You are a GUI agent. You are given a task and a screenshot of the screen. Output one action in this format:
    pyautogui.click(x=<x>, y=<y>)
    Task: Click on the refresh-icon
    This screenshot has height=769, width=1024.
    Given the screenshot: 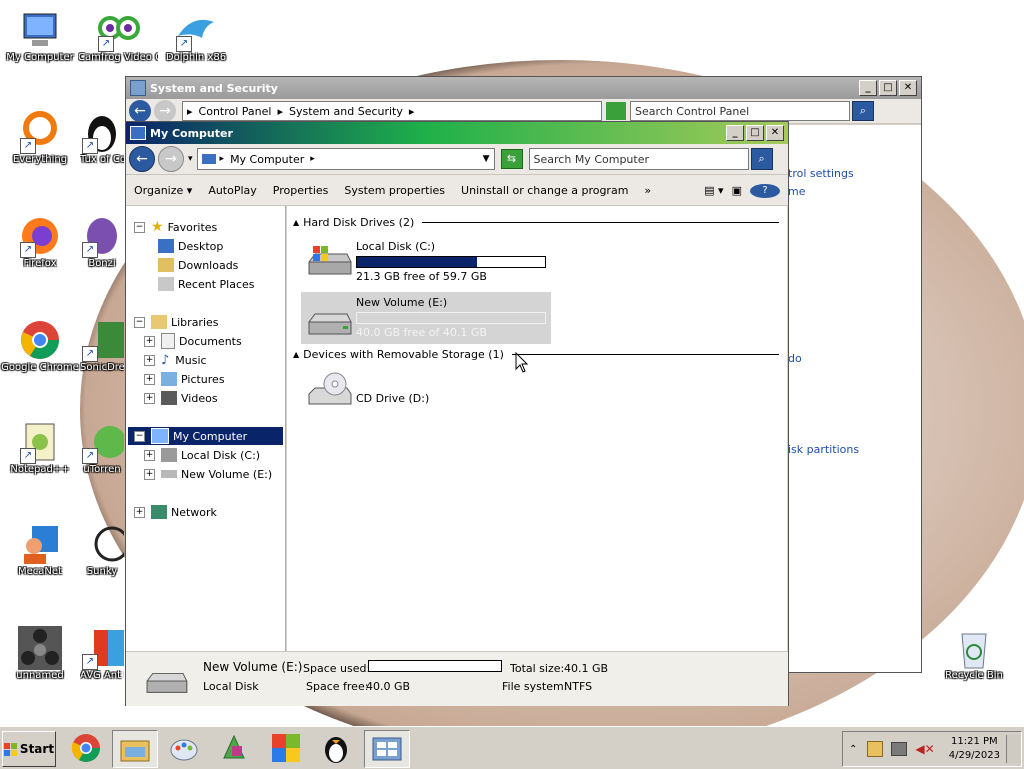 What is the action you would take?
    pyautogui.click(x=616, y=111)
    